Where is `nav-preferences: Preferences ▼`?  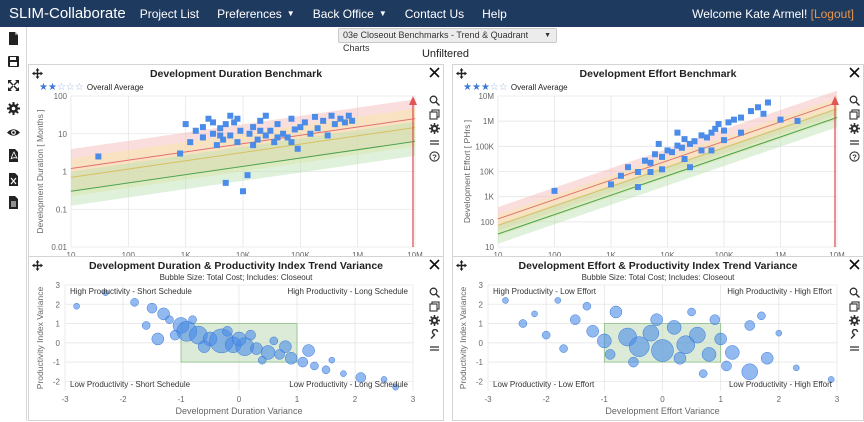
nav-preferences: Preferences ▼ is located at coordinates (256, 14).